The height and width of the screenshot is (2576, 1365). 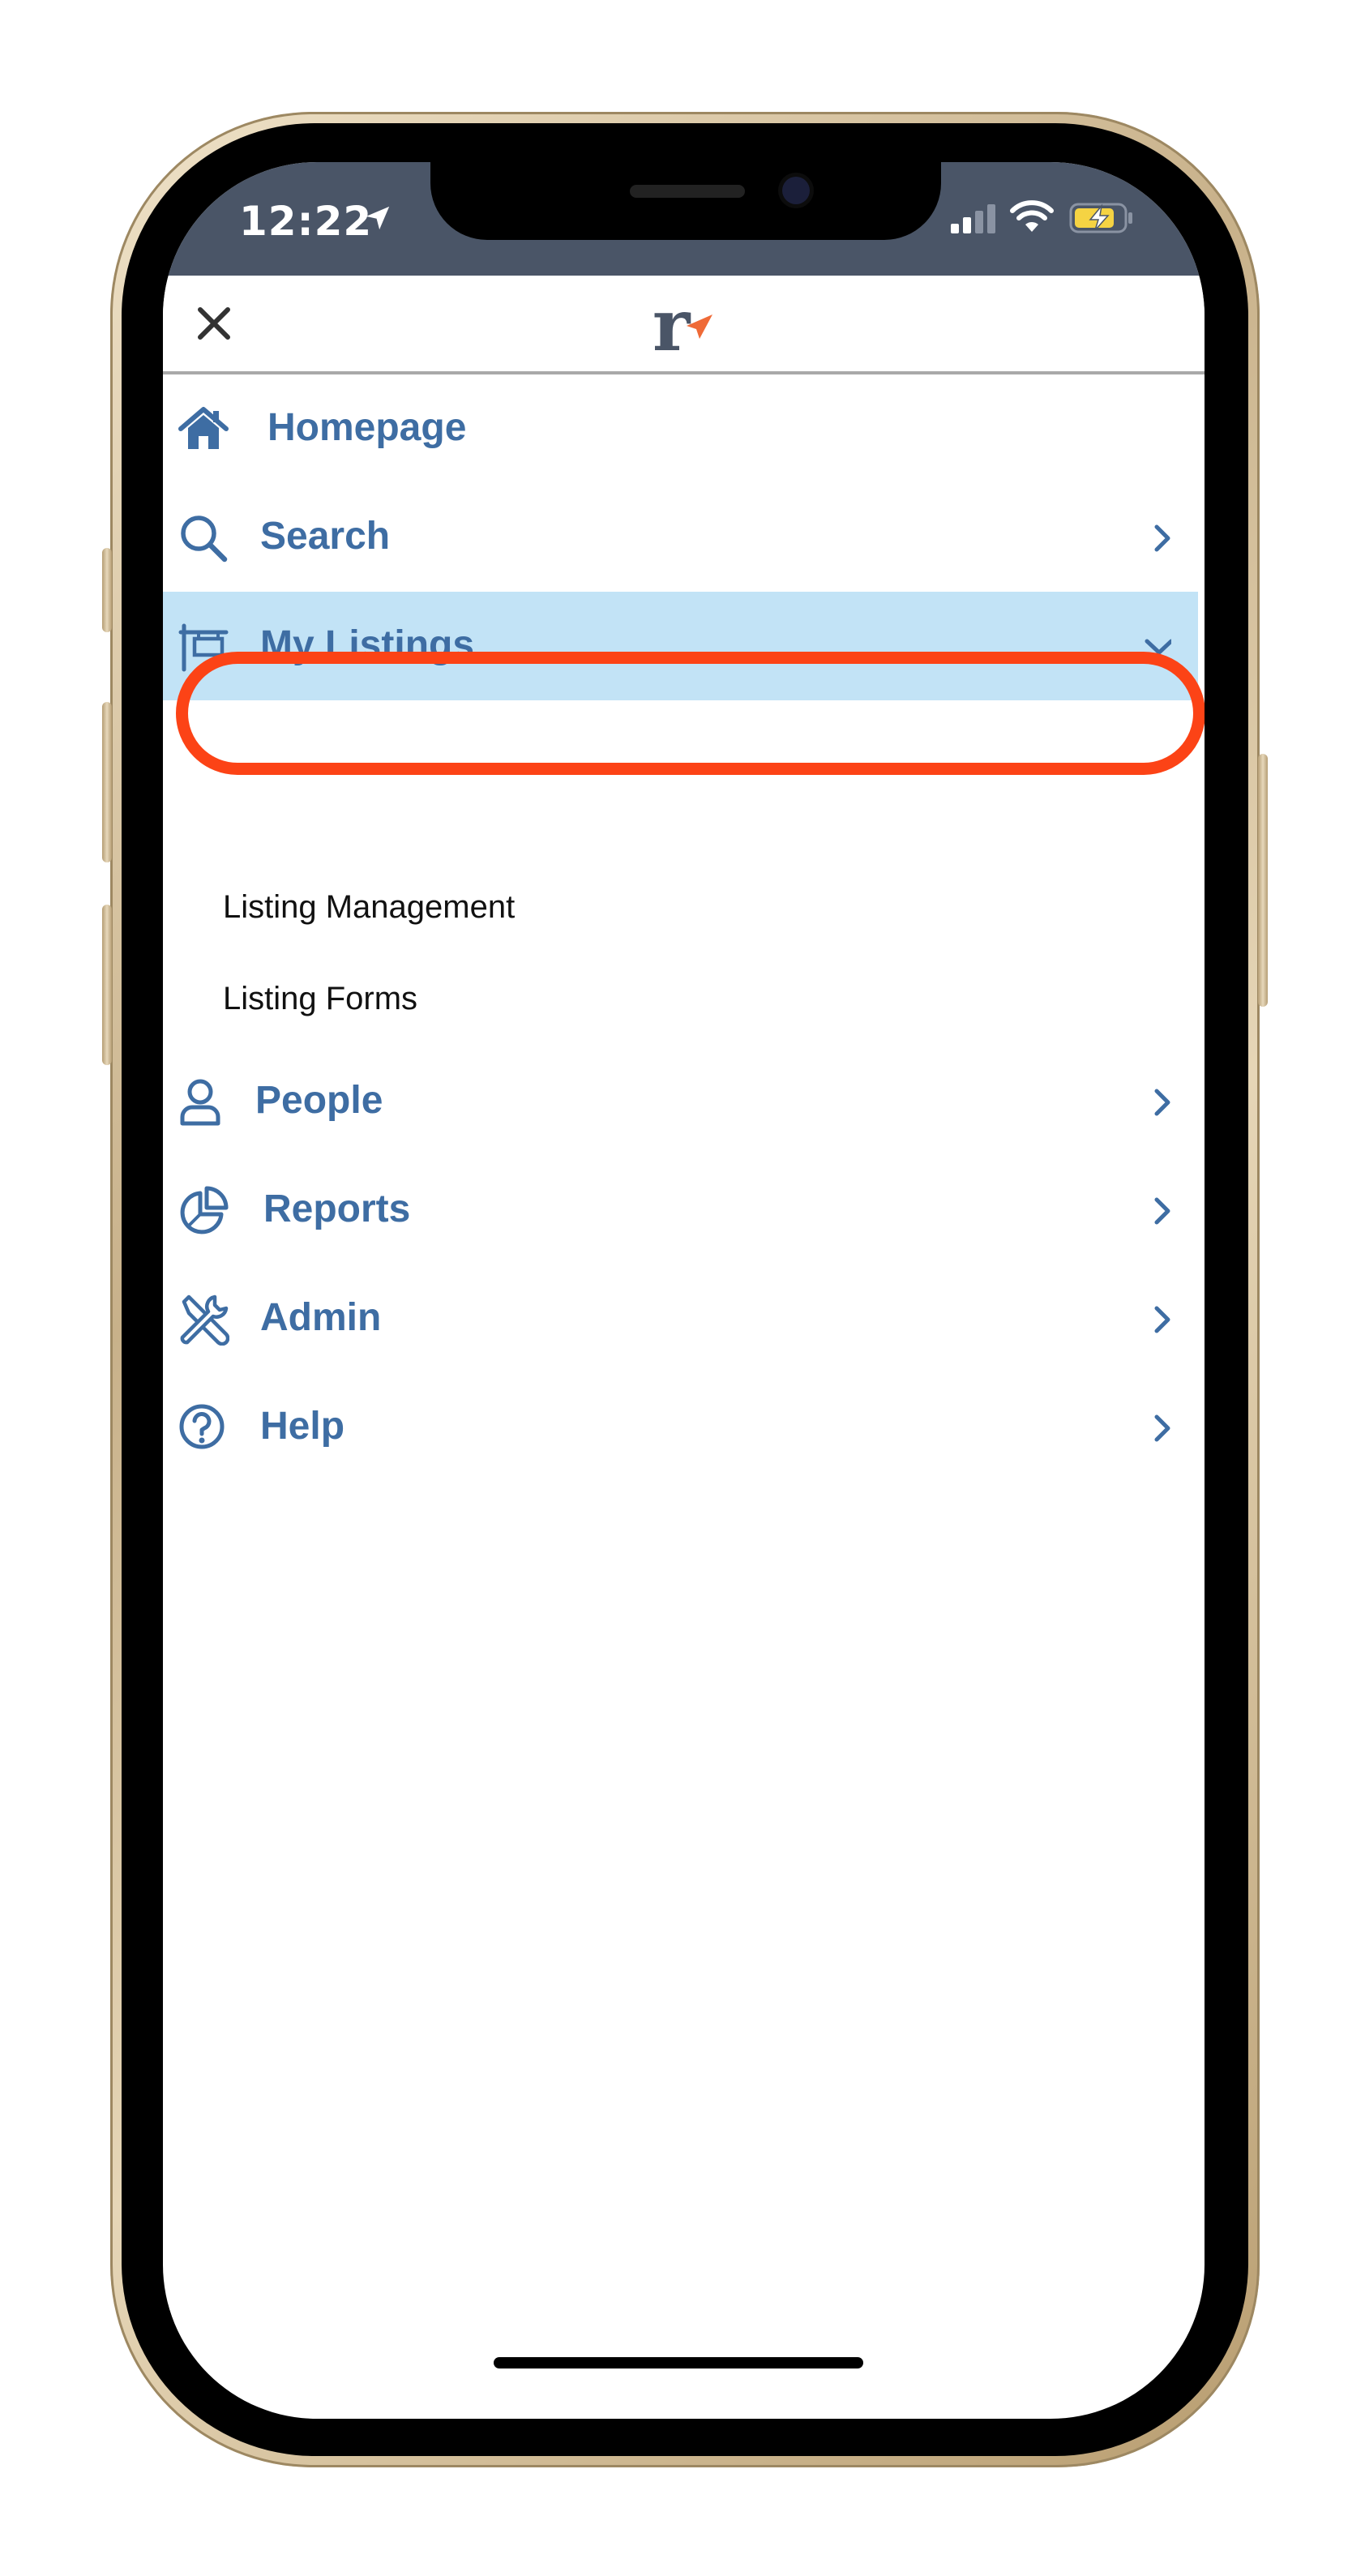 What do you see at coordinates (107, 985) in the screenshot?
I see `side-button-volume-down` at bounding box center [107, 985].